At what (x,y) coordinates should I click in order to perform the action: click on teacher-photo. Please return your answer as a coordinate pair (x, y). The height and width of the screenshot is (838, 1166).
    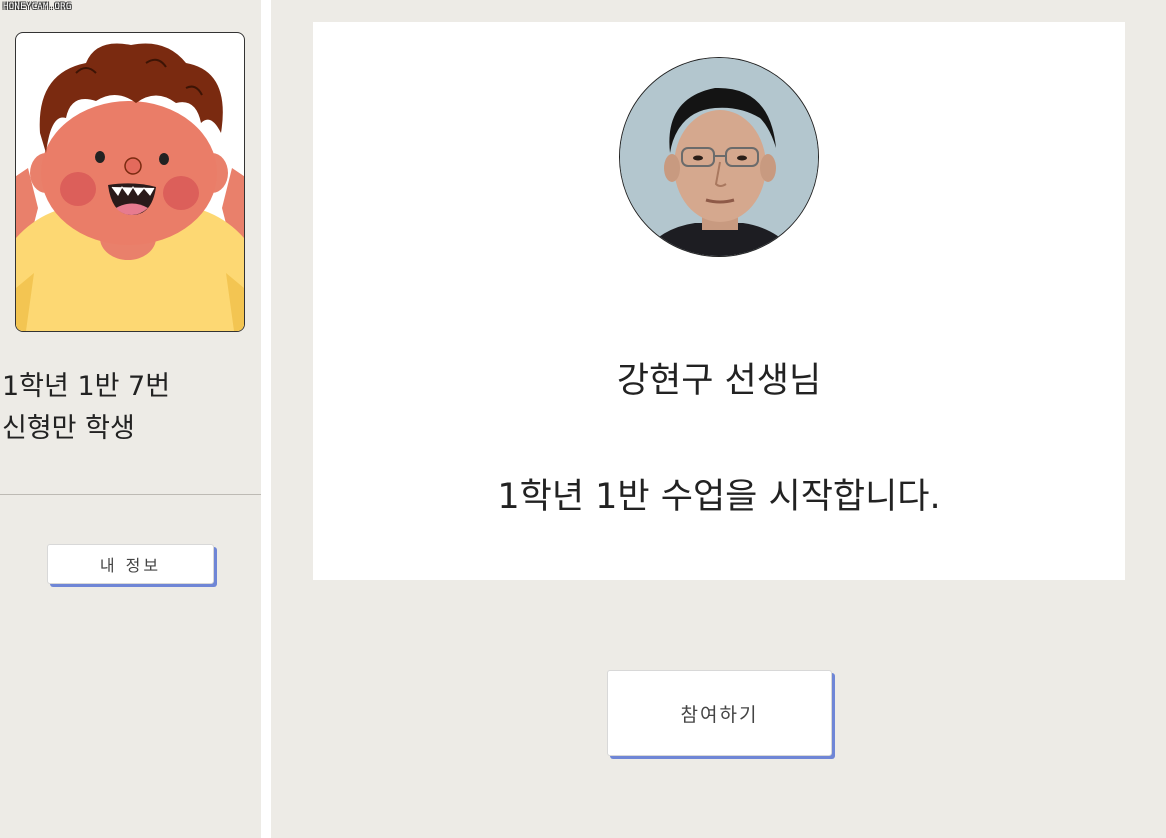
    Looking at the image, I should click on (719, 157).